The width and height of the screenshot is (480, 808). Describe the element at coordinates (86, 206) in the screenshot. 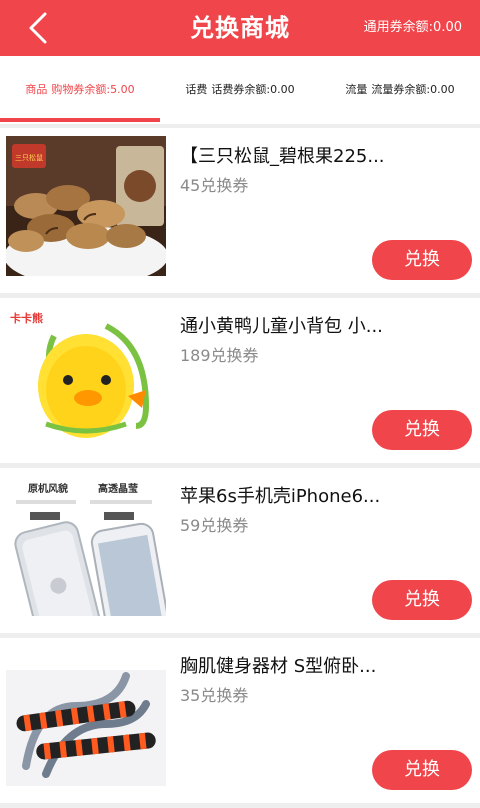

I see `pecan-nuts-image: 三只松鼠` at that location.